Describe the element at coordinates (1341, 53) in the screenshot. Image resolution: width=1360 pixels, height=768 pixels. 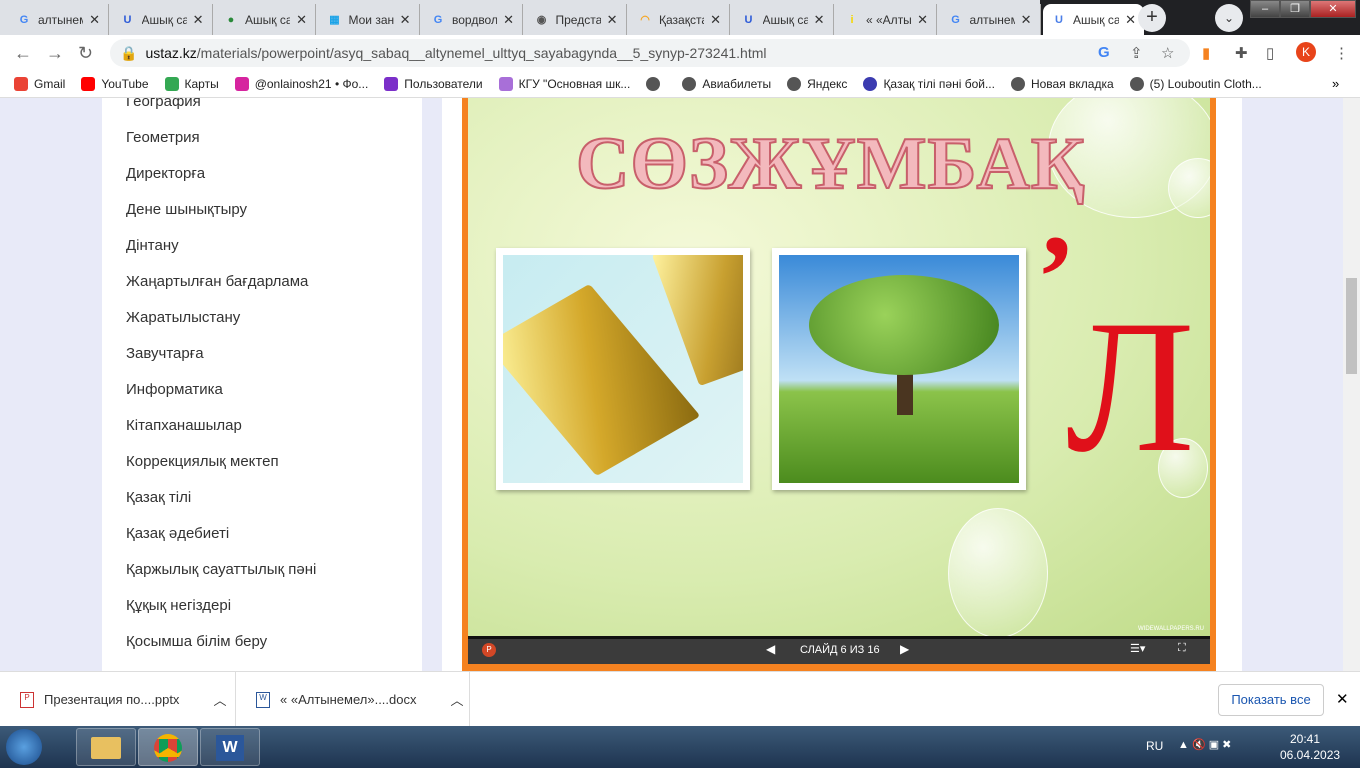
I see `menu-icon: ⋮` at that location.